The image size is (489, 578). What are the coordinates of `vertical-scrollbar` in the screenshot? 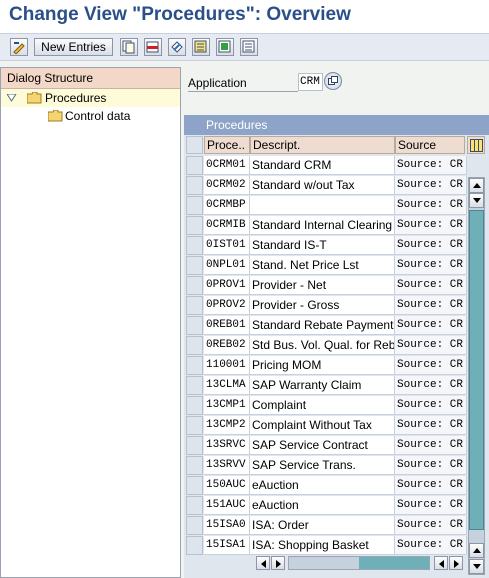 It's located at (476, 376).